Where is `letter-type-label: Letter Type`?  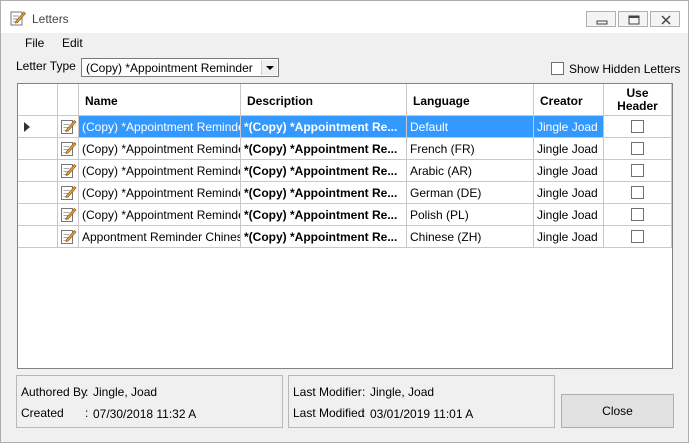 letter-type-label: Letter Type is located at coordinates (46, 66).